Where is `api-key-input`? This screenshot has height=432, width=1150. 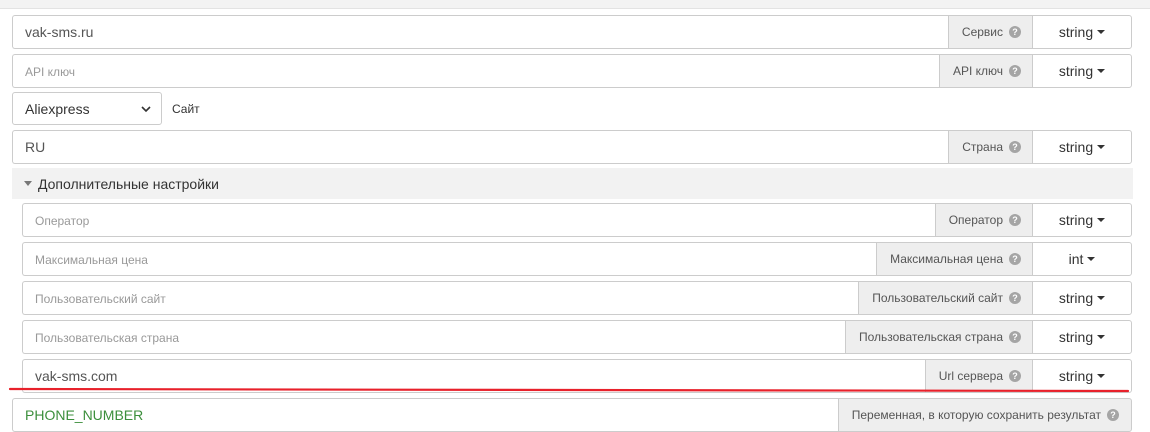
api-key-input is located at coordinates (475, 71).